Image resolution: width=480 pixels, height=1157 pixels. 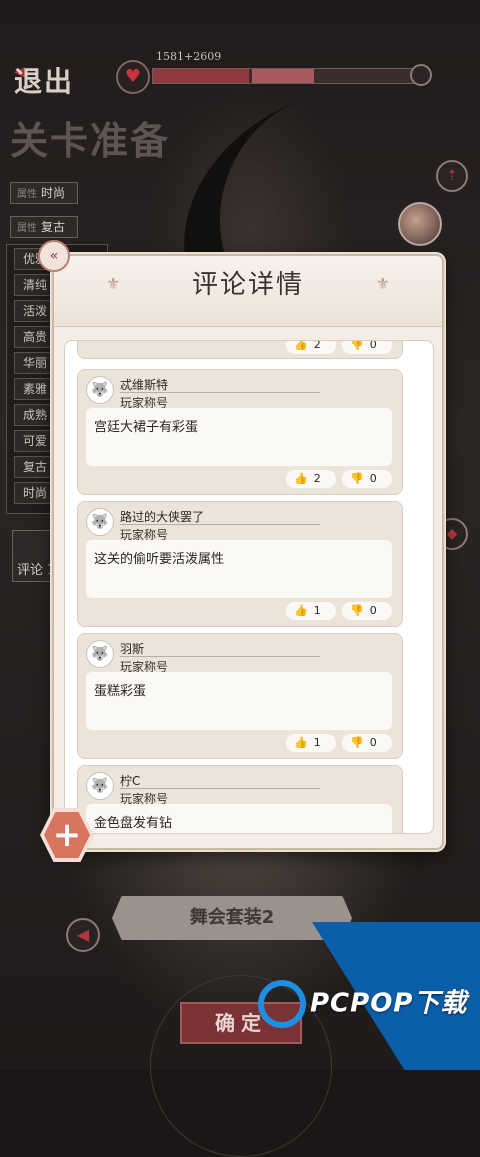 I want to click on exit-button: 退出, so click(x=44, y=80).